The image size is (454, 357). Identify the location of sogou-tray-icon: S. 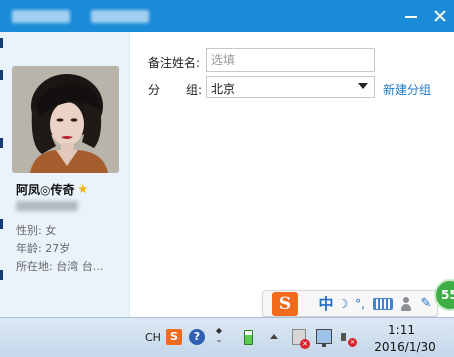
(174, 337).